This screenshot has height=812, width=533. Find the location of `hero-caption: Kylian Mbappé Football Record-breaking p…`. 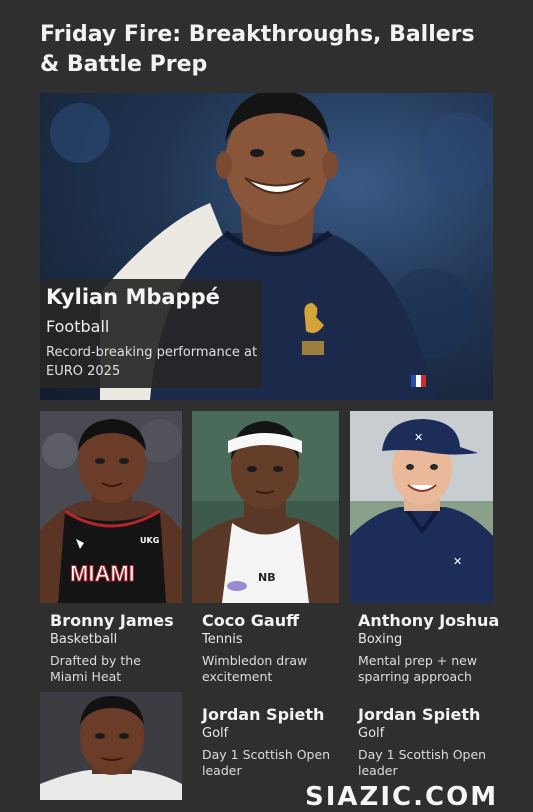

hero-caption: Kylian Mbappé Football Record-breaking p… is located at coordinates (151, 333).